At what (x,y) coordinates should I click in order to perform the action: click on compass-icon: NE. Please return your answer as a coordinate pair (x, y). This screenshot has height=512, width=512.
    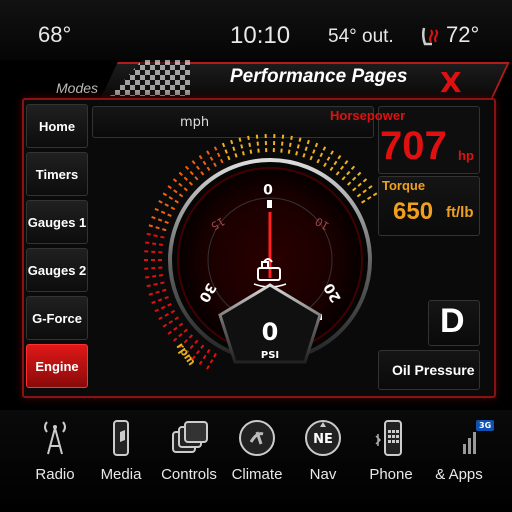
    Looking at the image, I should click on (323, 438).